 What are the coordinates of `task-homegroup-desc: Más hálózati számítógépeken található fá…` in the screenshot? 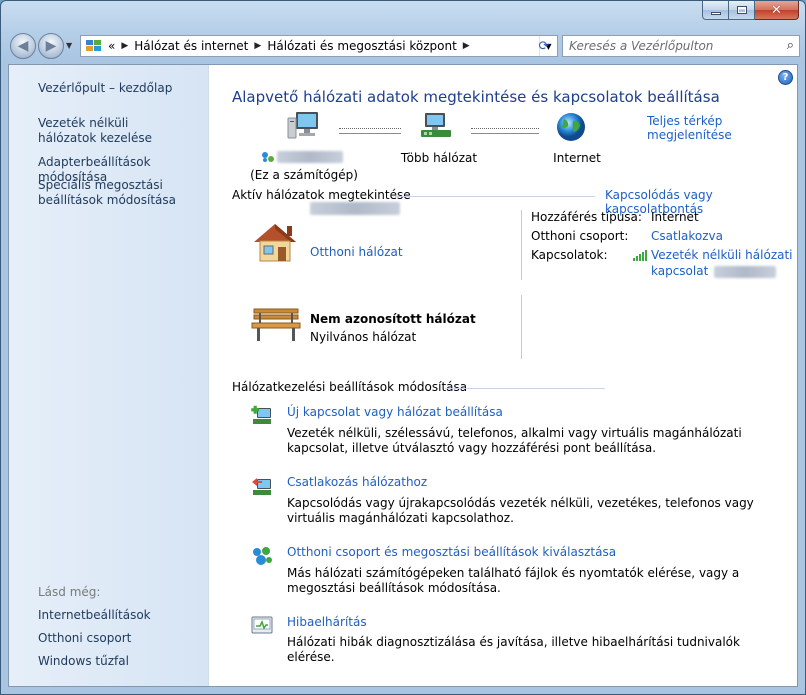 It's located at (513, 580).